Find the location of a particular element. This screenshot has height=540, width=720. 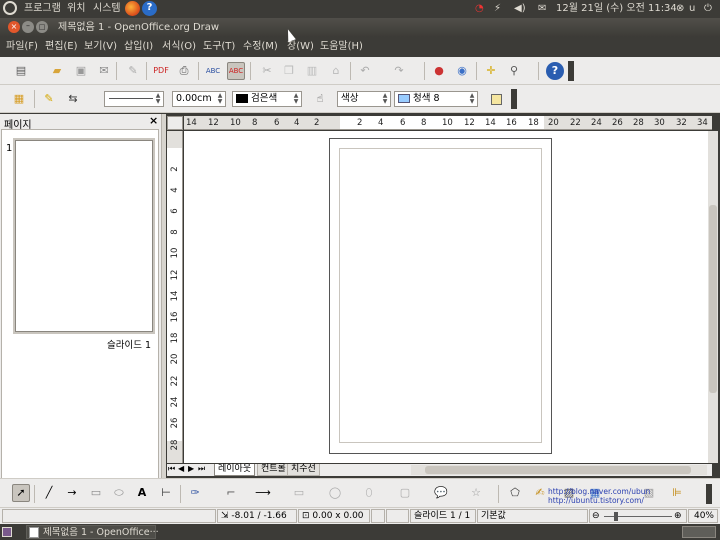

line-icon: ✎ is located at coordinates (49, 99).